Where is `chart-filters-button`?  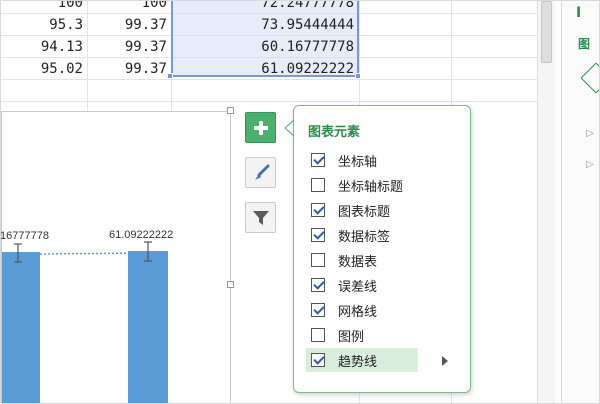
chart-filters-button is located at coordinates (260, 217).